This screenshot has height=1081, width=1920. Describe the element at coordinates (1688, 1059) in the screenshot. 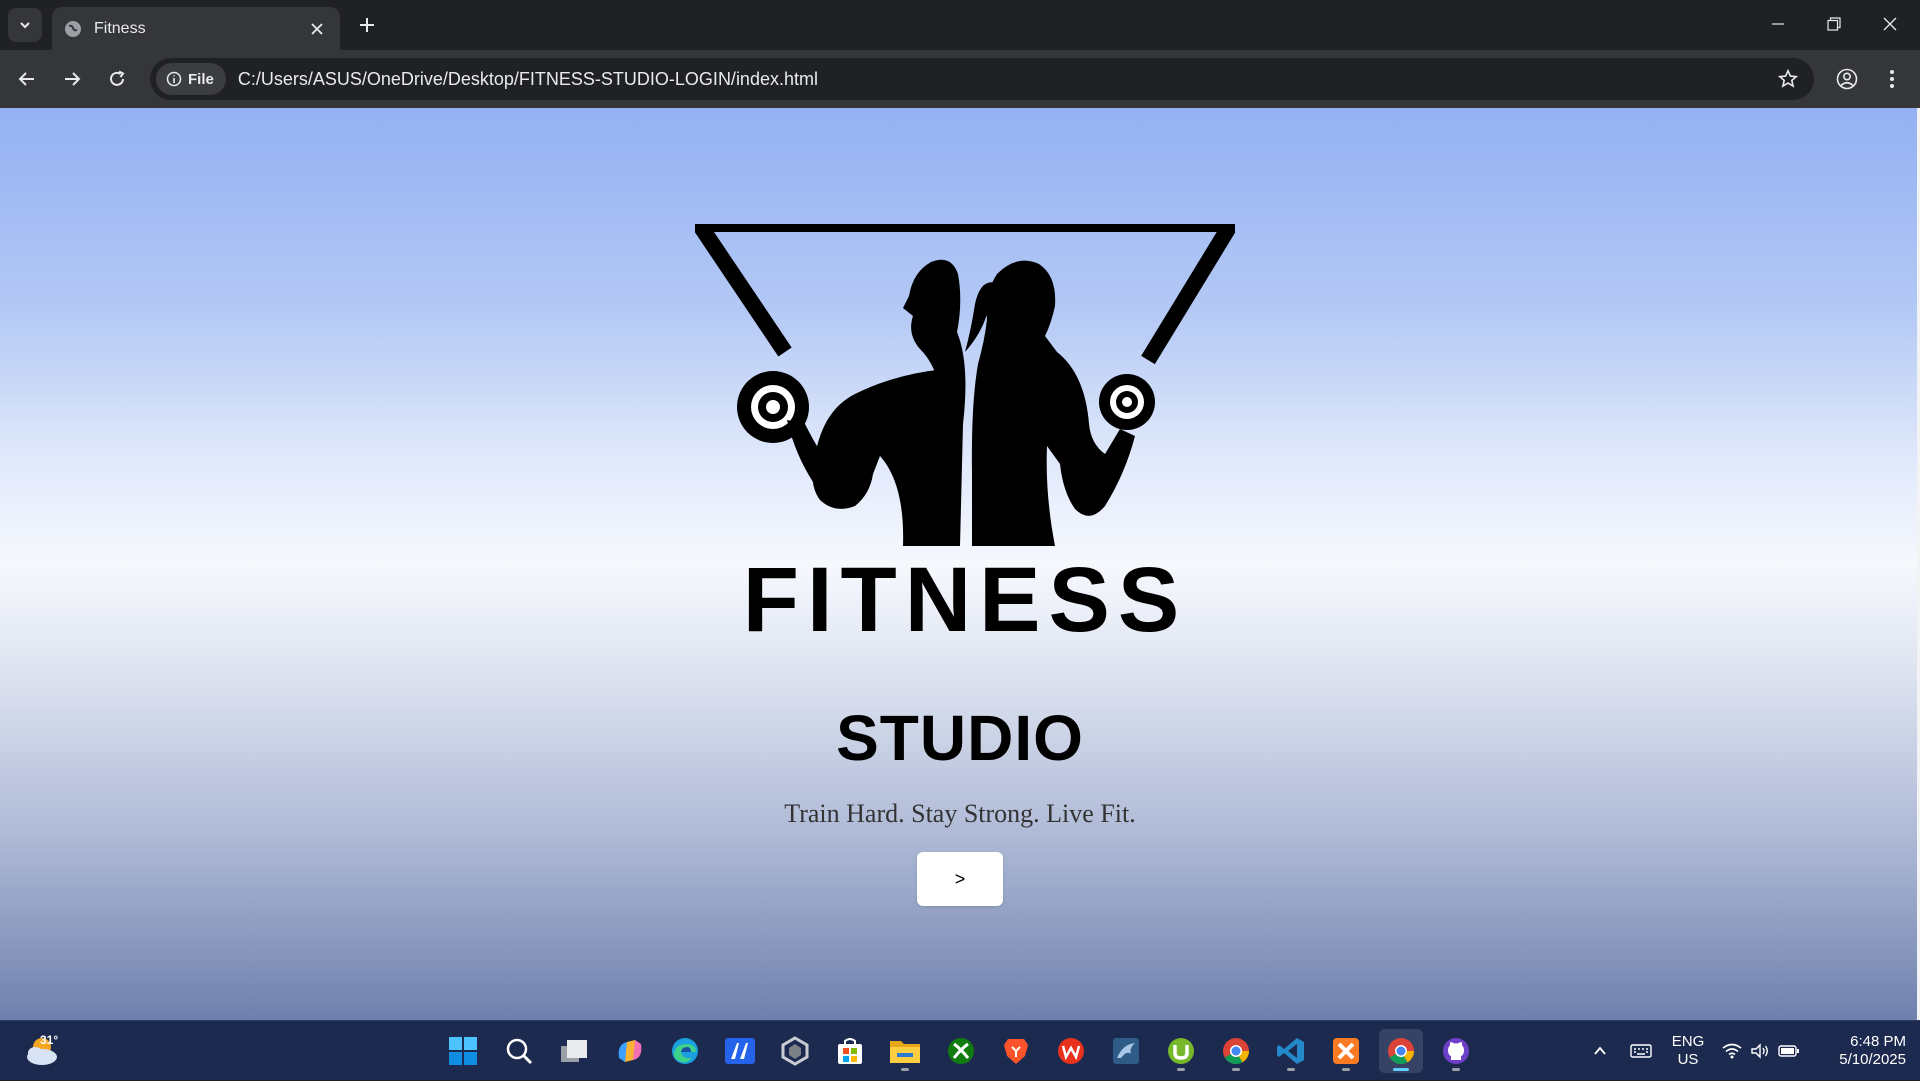

I see `region-code: US` at that location.